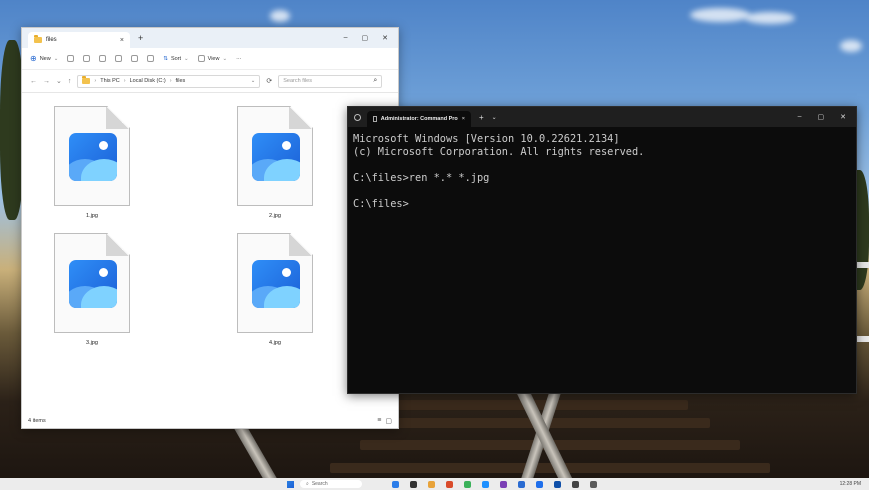  What do you see at coordinates (275, 289) in the screenshot?
I see `file-item-4: 4.jpg` at bounding box center [275, 289].